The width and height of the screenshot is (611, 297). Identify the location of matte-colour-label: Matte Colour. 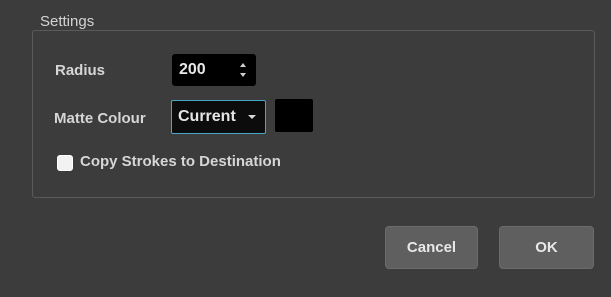
(100, 118).